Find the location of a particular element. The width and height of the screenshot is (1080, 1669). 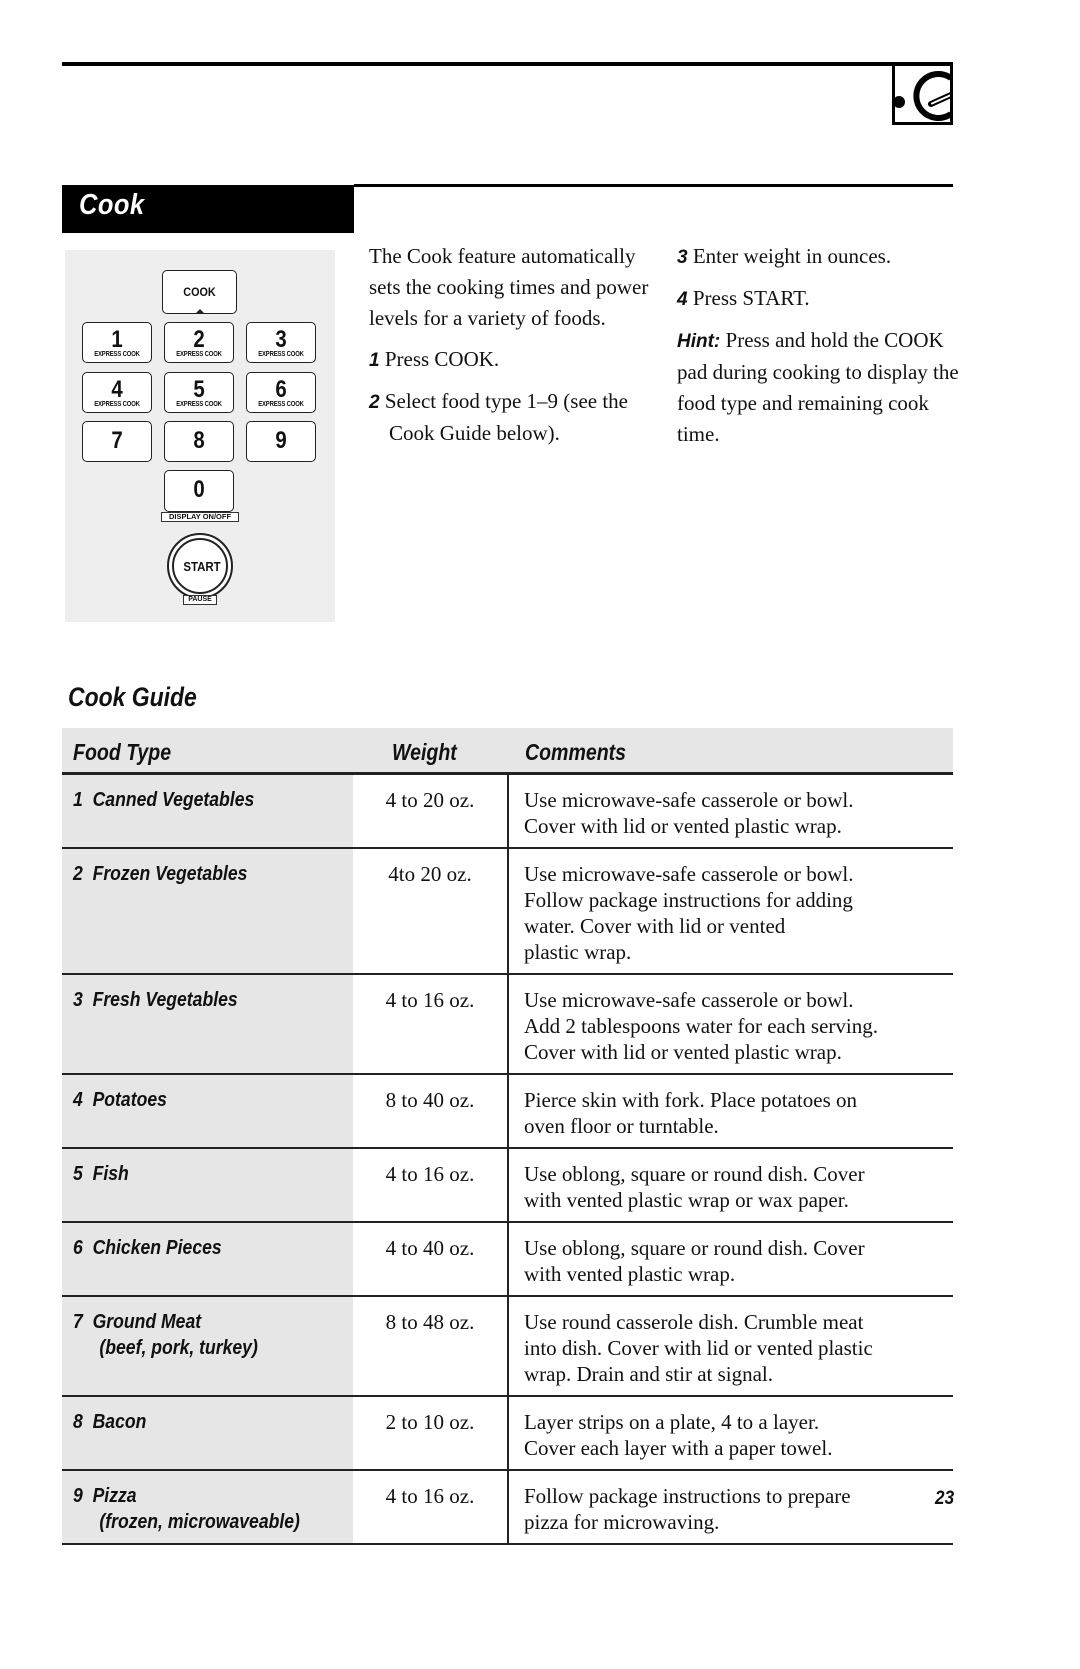

food-type-label: 3 Fresh Vegetables is located at coordinates (155, 999).